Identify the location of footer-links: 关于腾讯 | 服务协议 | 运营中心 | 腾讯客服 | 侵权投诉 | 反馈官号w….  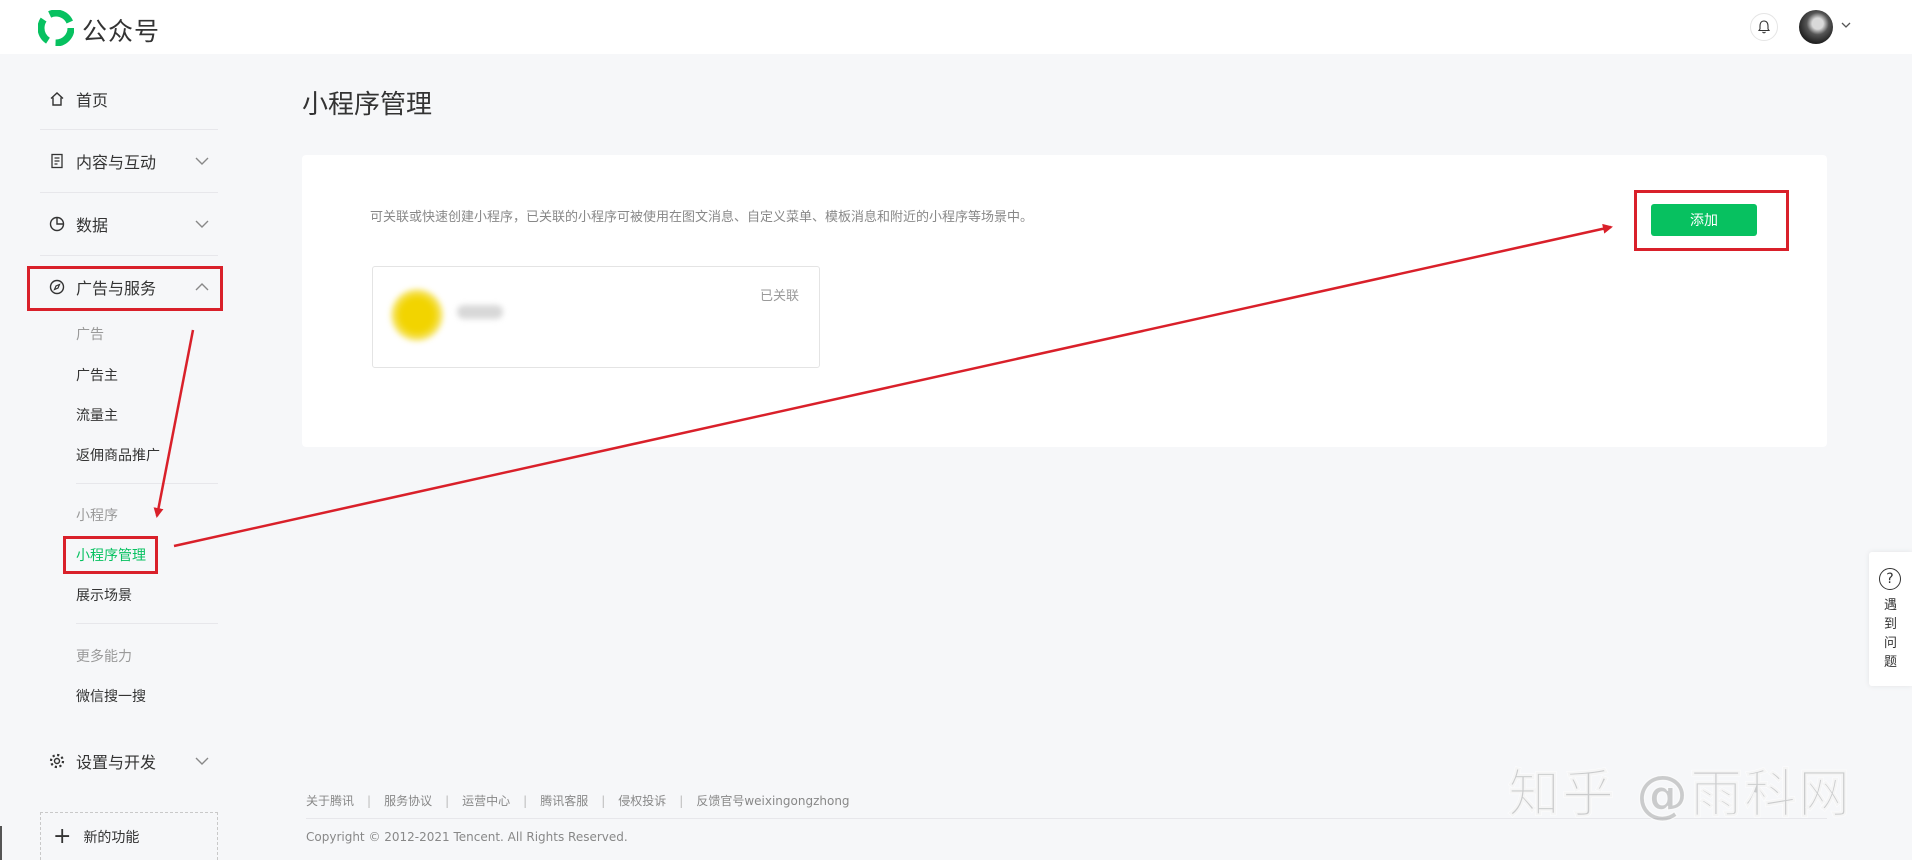
(578, 800).